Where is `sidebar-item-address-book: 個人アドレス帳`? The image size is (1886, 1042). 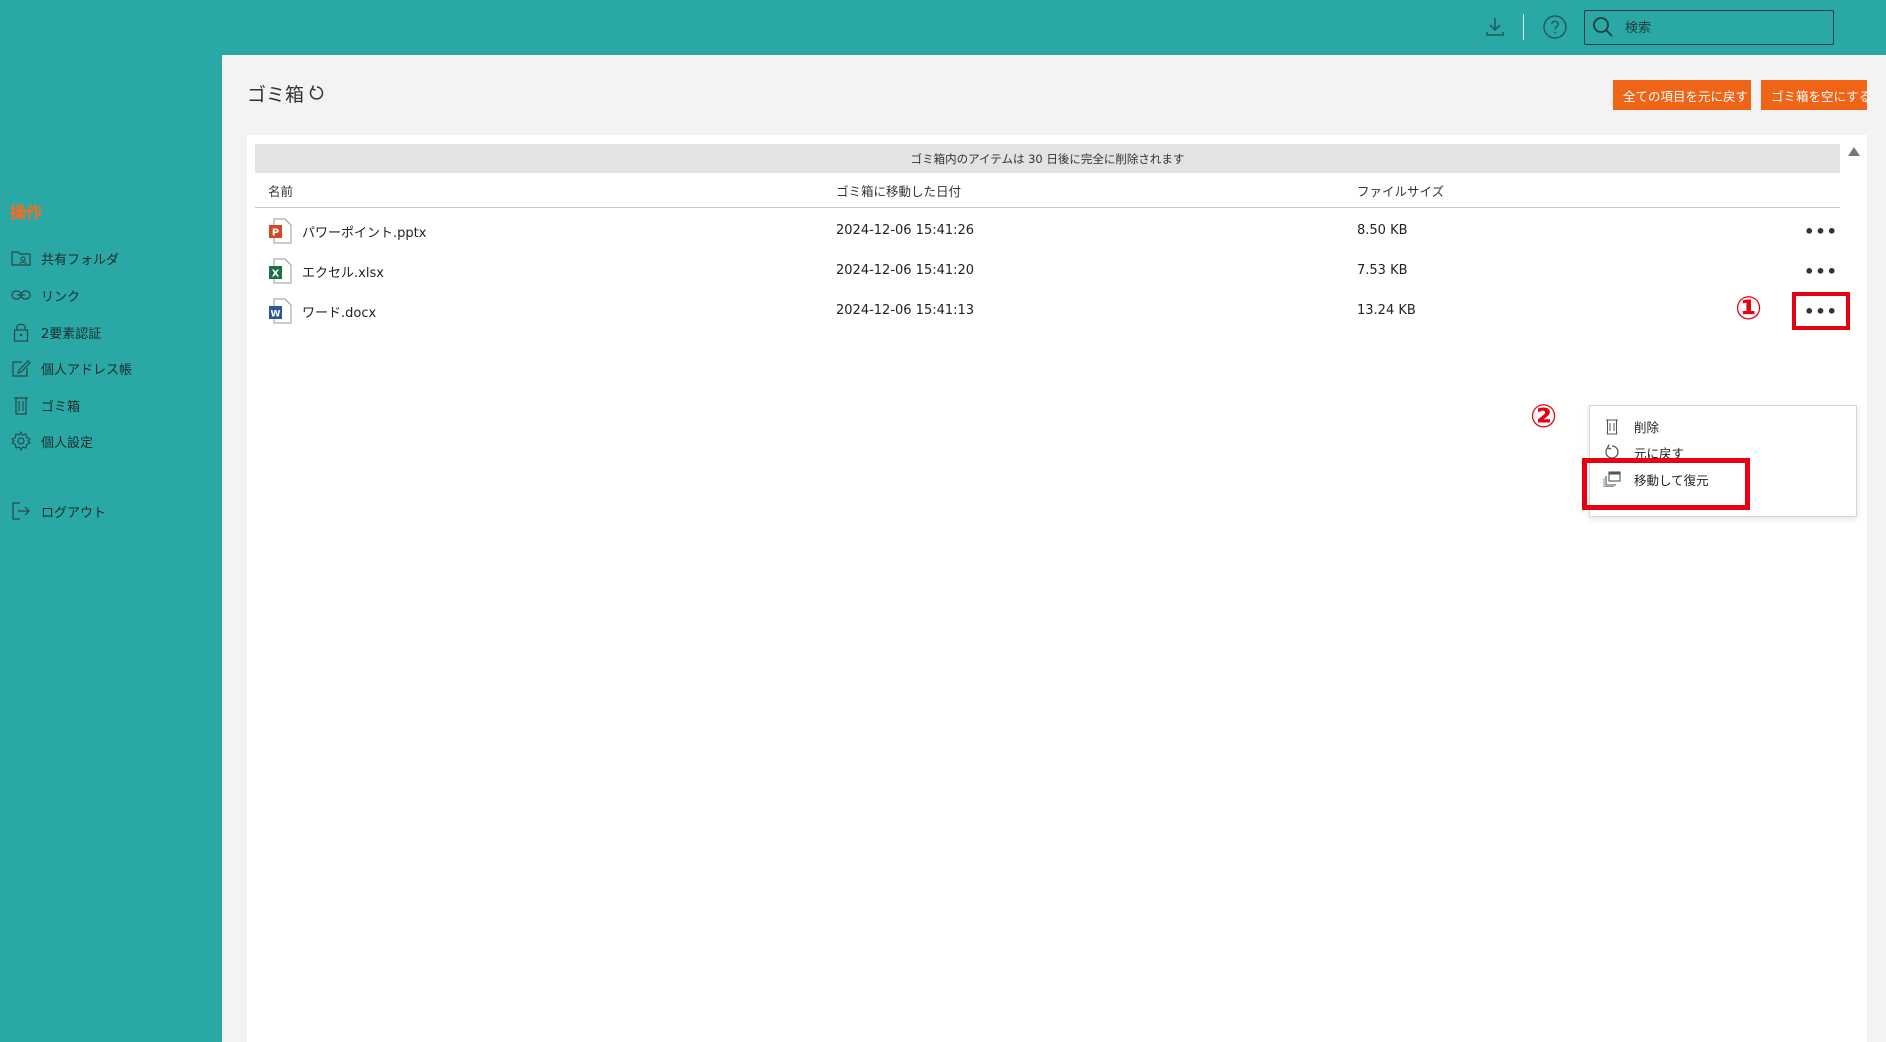
sidebar-item-address-book: 個人アドレス帳 is located at coordinates (71, 368).